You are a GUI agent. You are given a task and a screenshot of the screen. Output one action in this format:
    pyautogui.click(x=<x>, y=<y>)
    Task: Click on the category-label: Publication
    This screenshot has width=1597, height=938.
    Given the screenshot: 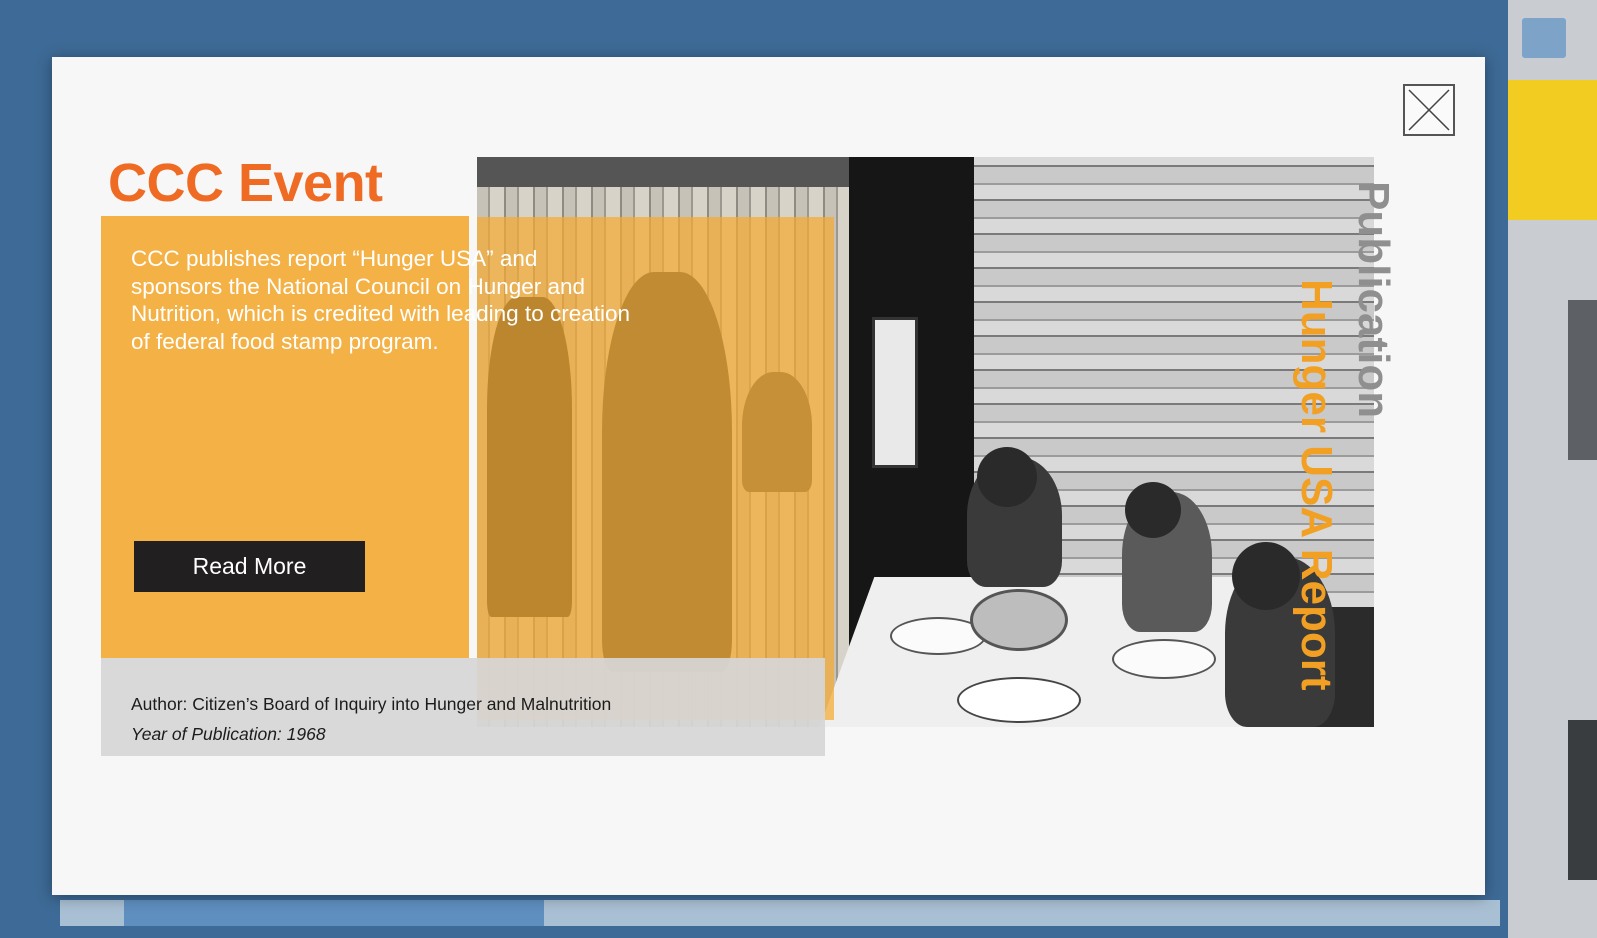 What is the action you would take?
    pyautogui.click(x=1373, y=300)
    